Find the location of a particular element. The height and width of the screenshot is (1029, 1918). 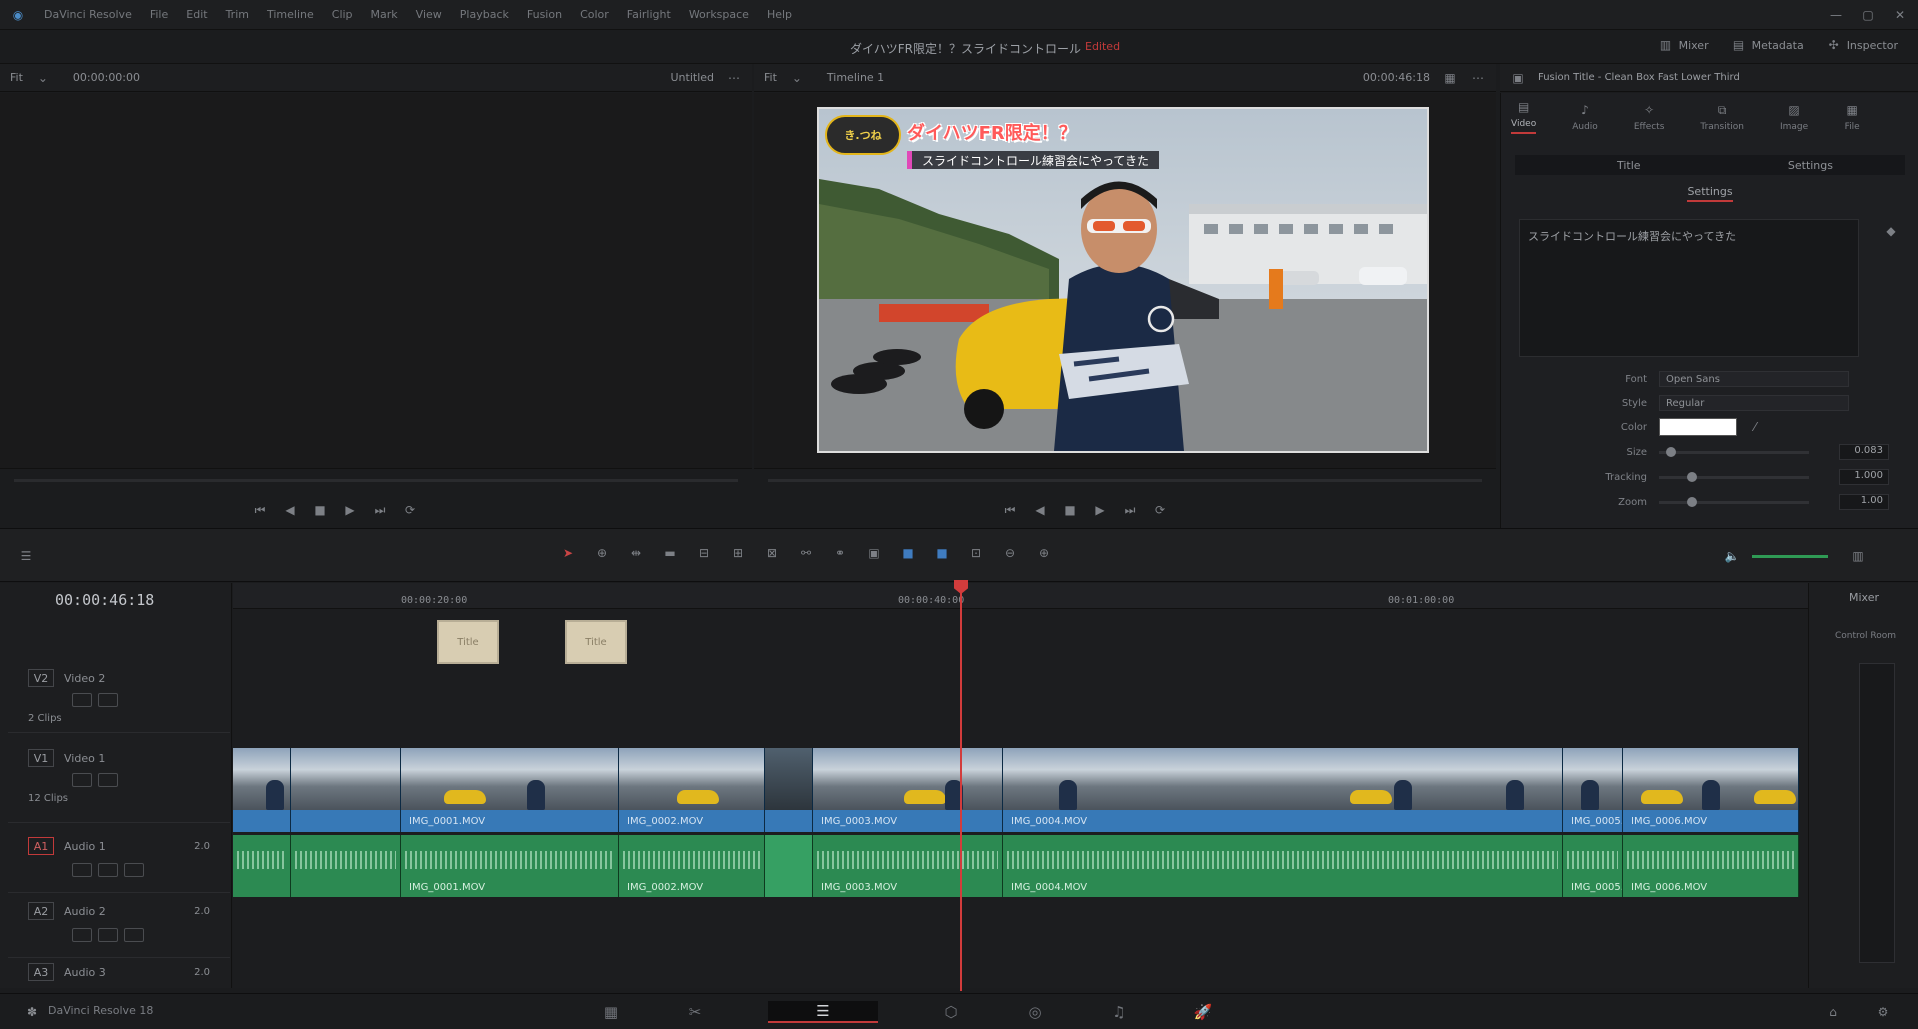

zoom-full-icon: ⊡ is located at coordinates (976, 553).